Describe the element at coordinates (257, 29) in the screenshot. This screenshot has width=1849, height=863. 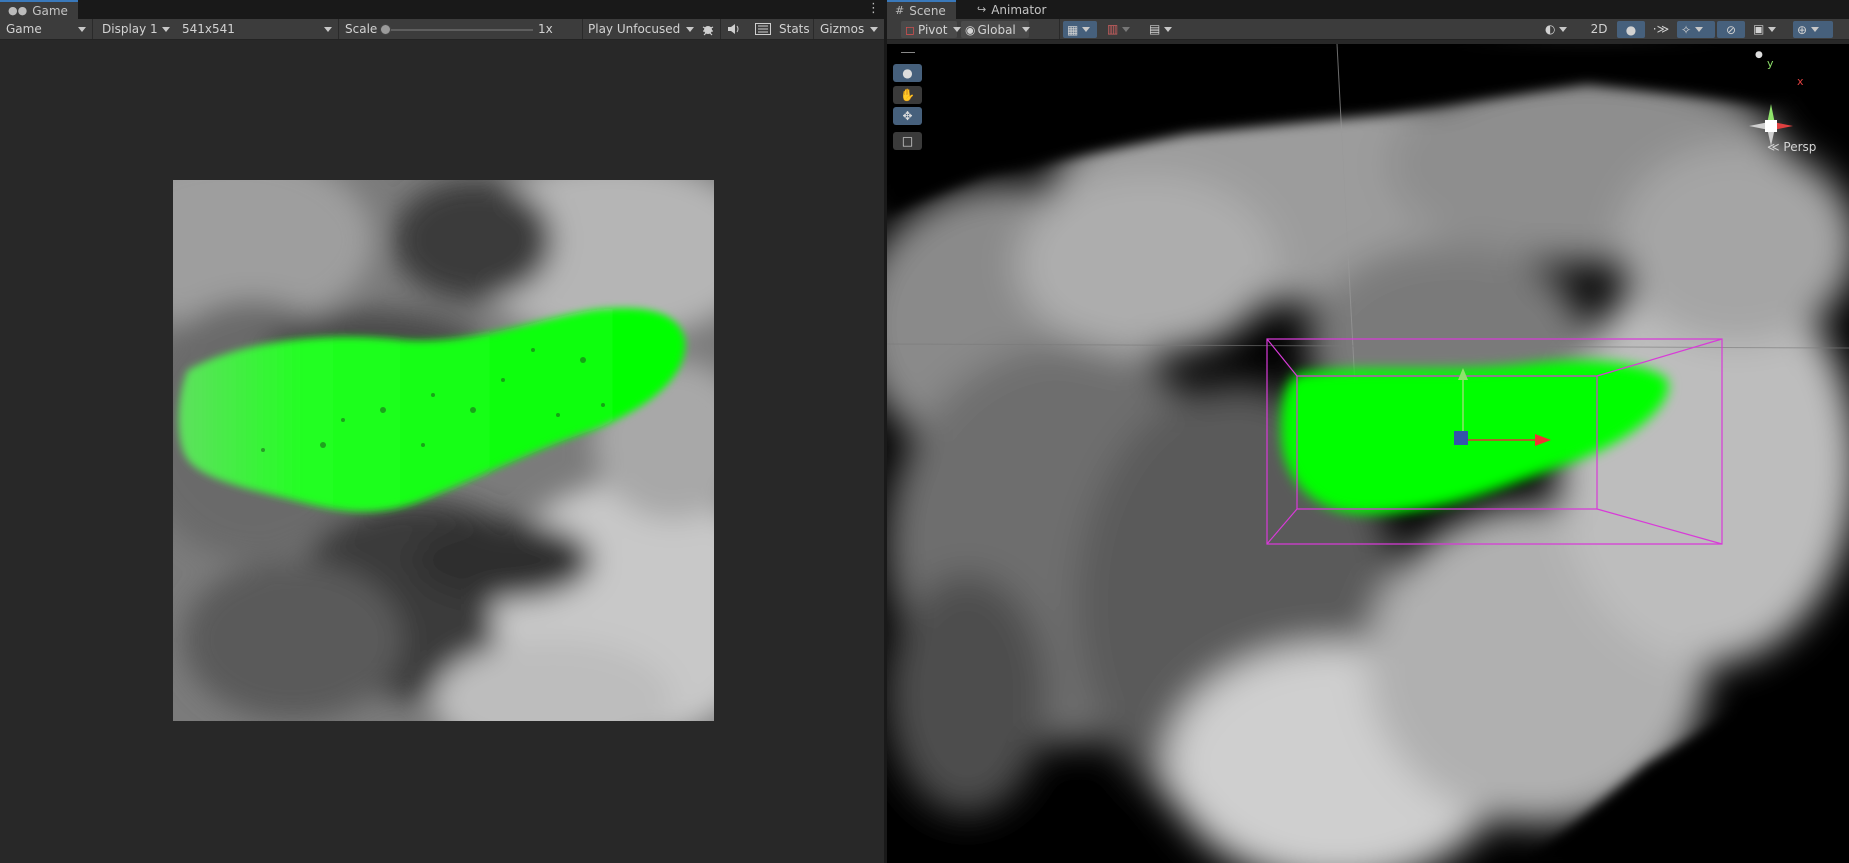
I see `resolution-dropdown: 541x541` at that location.